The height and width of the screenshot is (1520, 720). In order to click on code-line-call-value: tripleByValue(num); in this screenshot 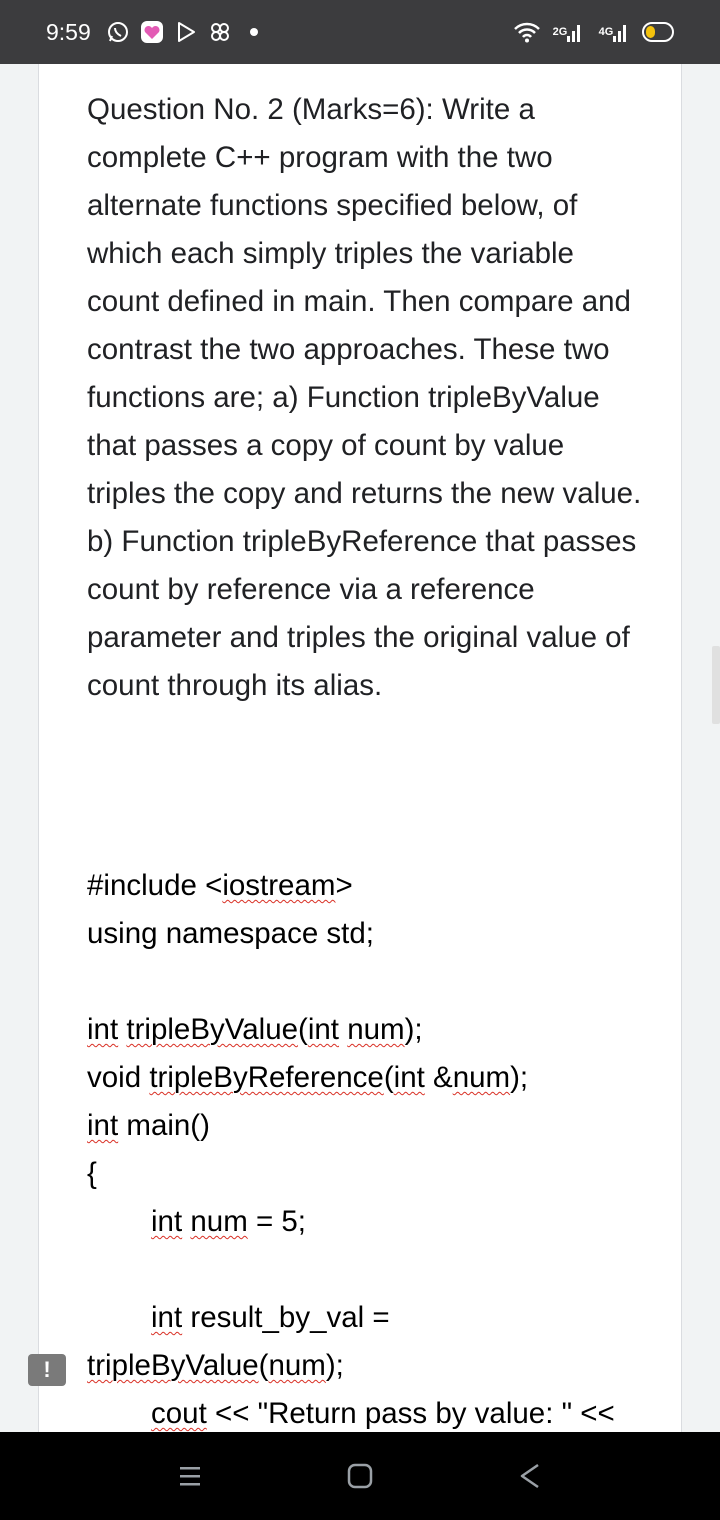, I will do `click(215, 1365)`.